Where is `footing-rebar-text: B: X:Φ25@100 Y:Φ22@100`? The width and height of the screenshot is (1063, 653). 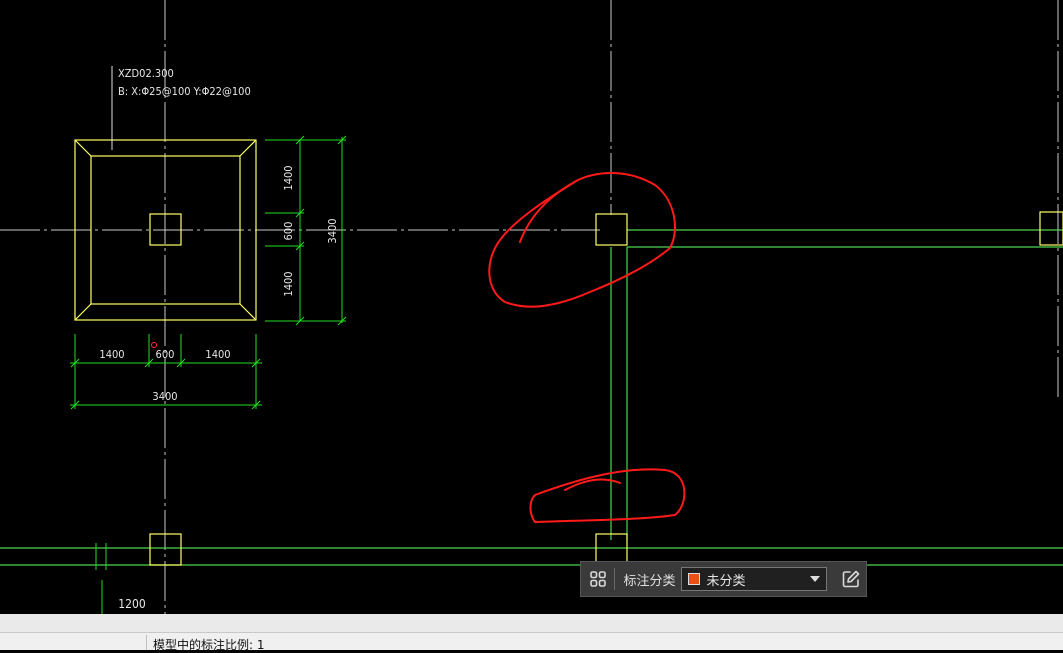
footing-rebar-text: B: X:Φ25@100 Y:Φ22@100 is located at coordinates (184, 91).